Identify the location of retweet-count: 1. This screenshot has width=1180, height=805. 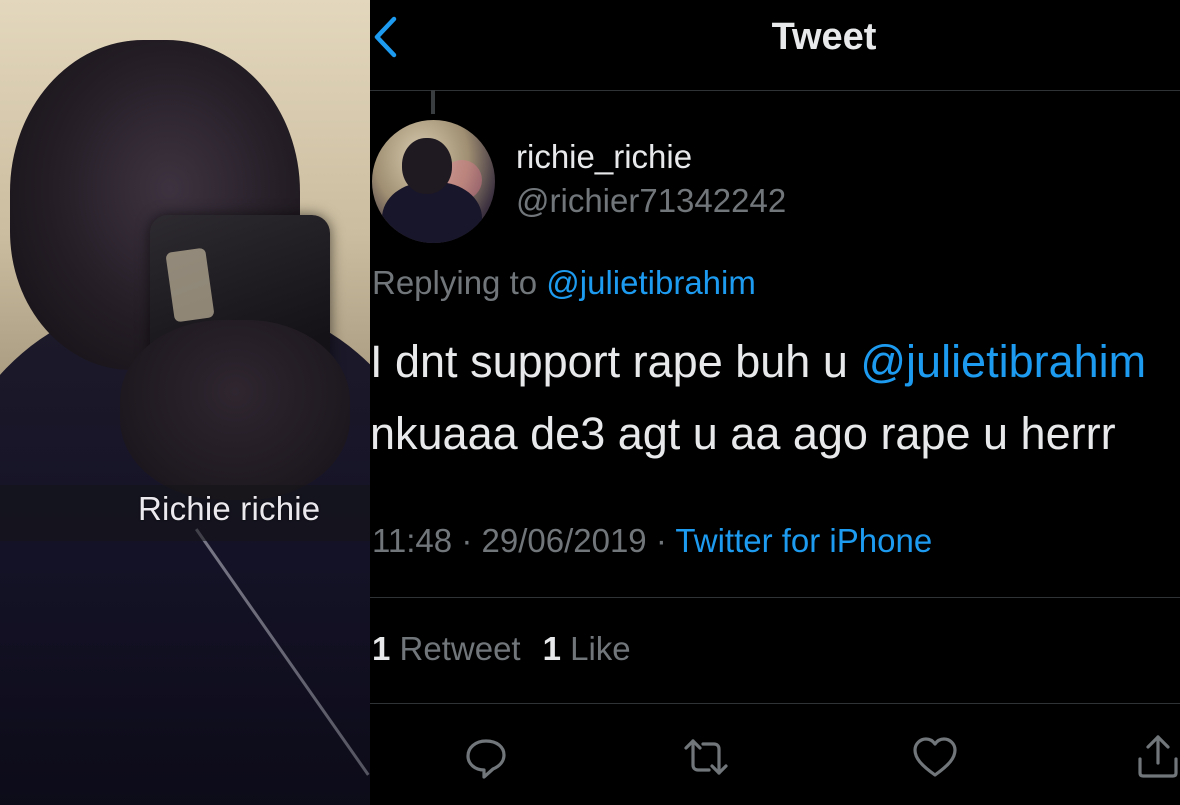
(381, 648).